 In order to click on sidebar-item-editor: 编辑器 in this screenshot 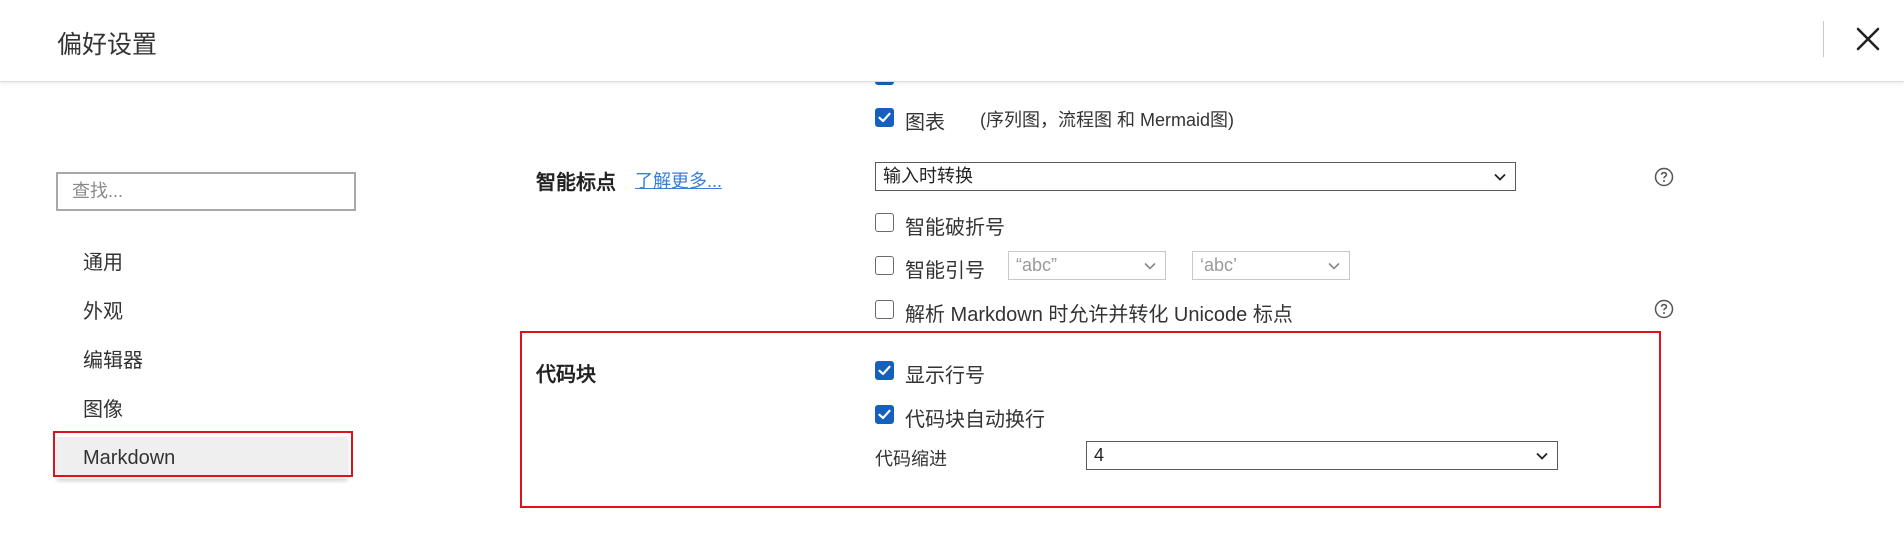, I will do `click(202, 361)`.